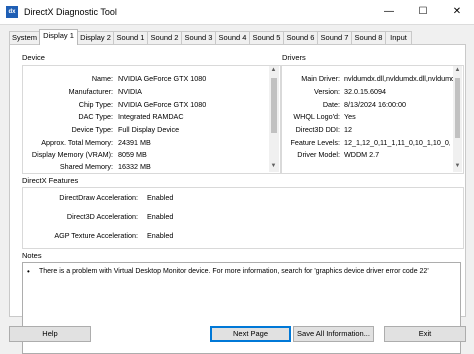  What do you see at coordinates (151, 116) in the screenshot?
I see `dac-type-value: Integrated RAMDAC` at bounding box center [151, 116].